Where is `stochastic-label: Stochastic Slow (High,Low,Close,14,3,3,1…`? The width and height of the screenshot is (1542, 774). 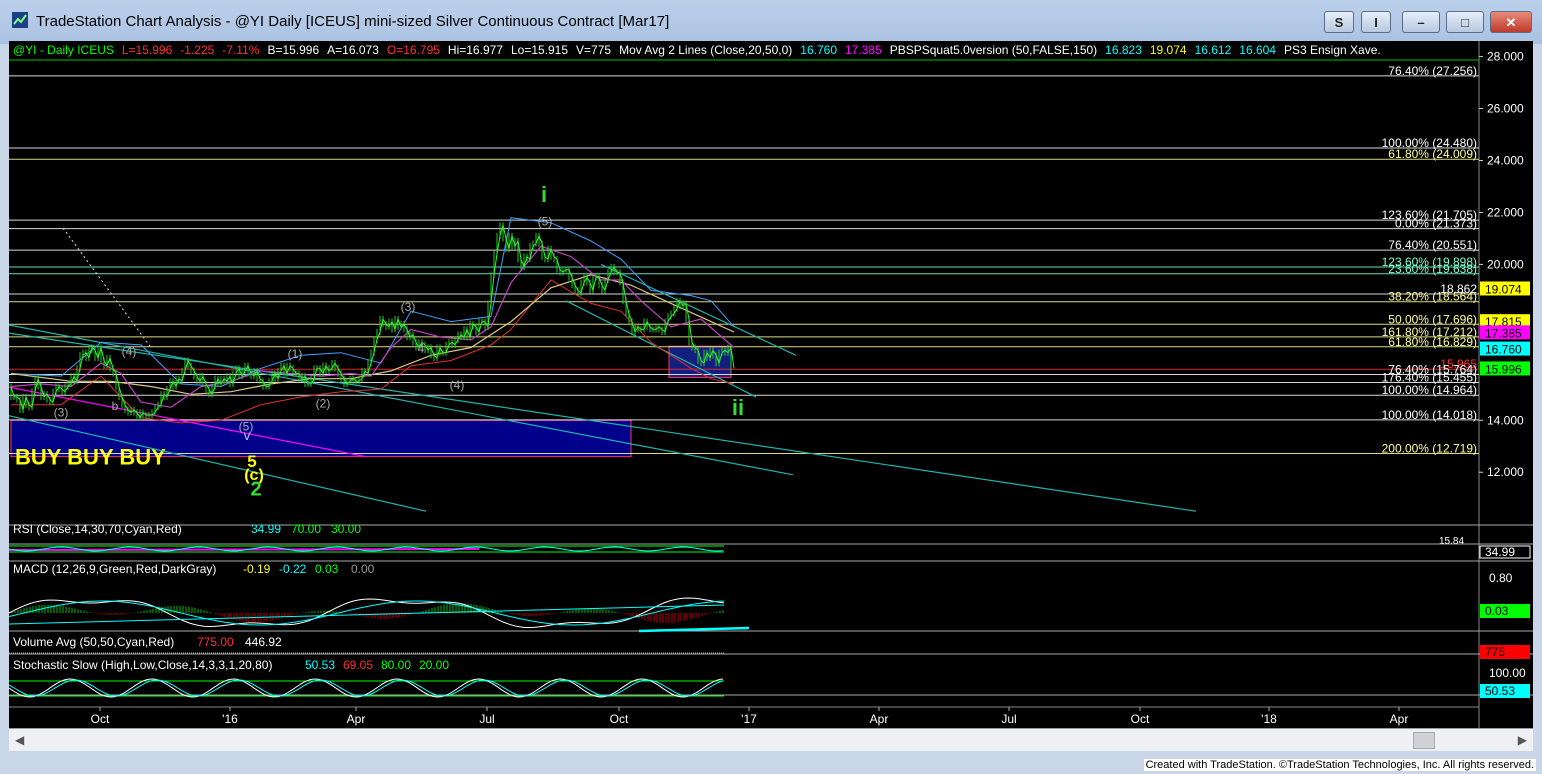
stochastic-label: Stochastic Slow (High,Low,Close,14,3,3,1… is located at coordinates (142, 665).